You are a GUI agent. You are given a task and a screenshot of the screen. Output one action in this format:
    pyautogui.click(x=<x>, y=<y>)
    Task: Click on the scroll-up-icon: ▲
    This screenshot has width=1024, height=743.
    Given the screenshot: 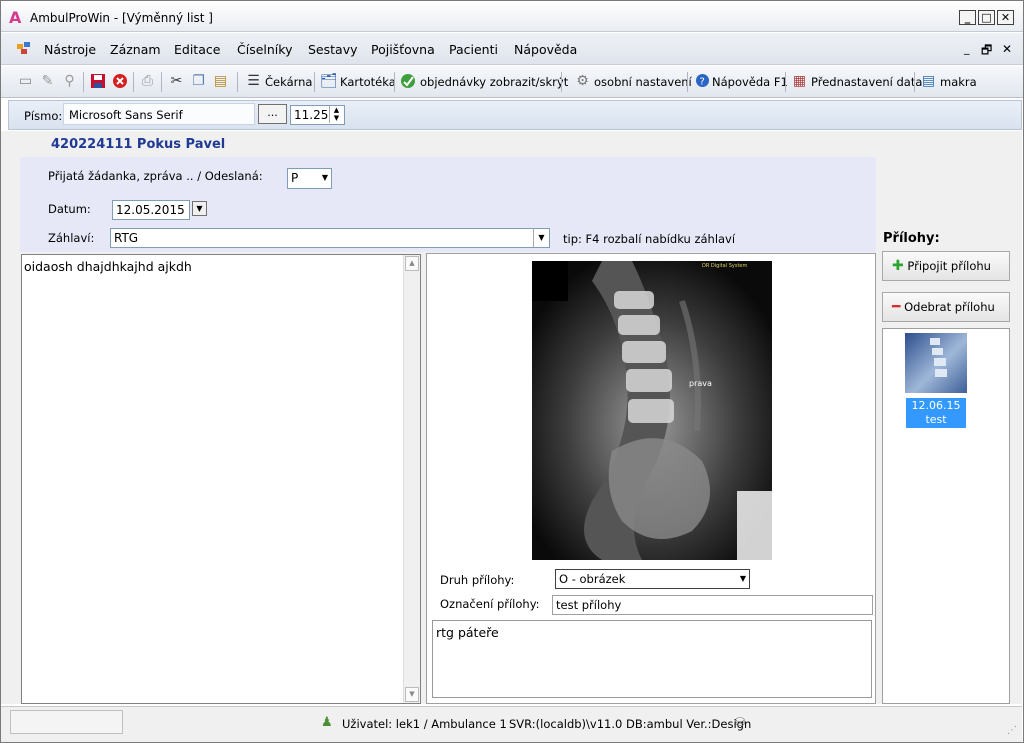 What is the action you would take?
    pyautogui.click(x=412, y=263)
    